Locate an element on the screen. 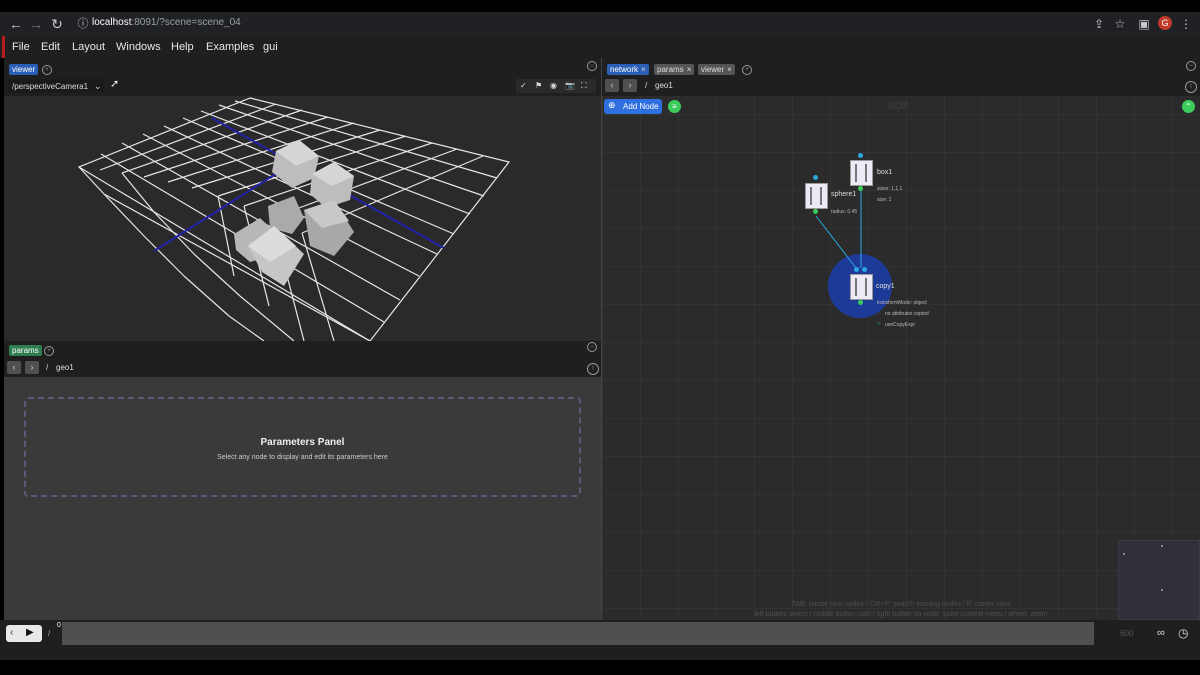  menu-examples: Examples is located at coordinates (230, 47).